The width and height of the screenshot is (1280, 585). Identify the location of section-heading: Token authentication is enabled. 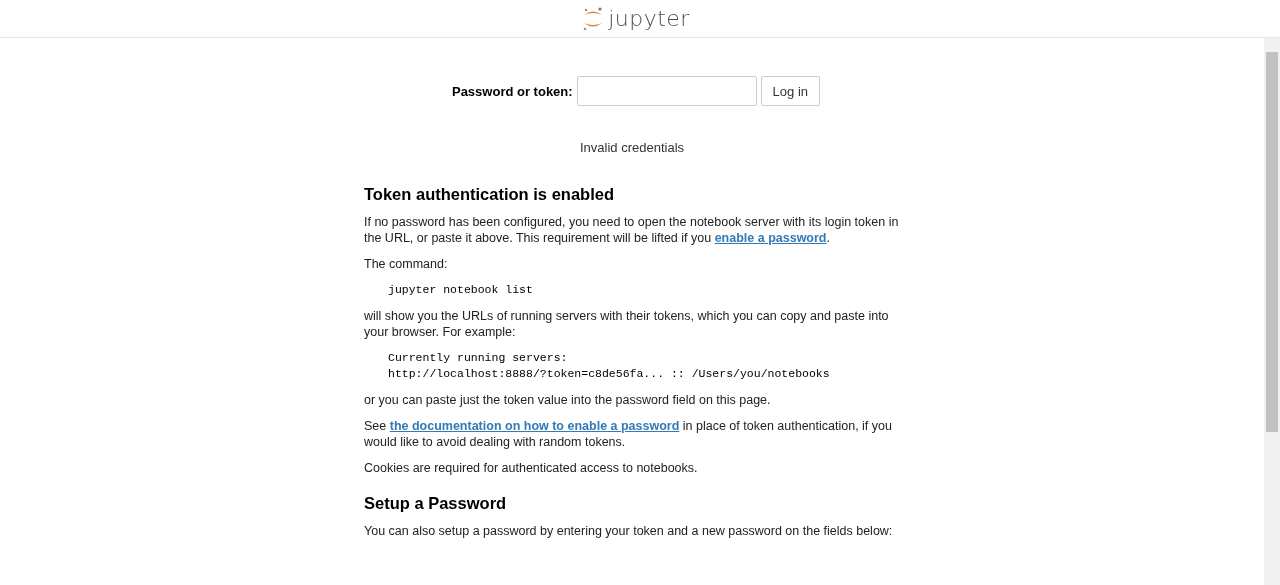
(489, 194).